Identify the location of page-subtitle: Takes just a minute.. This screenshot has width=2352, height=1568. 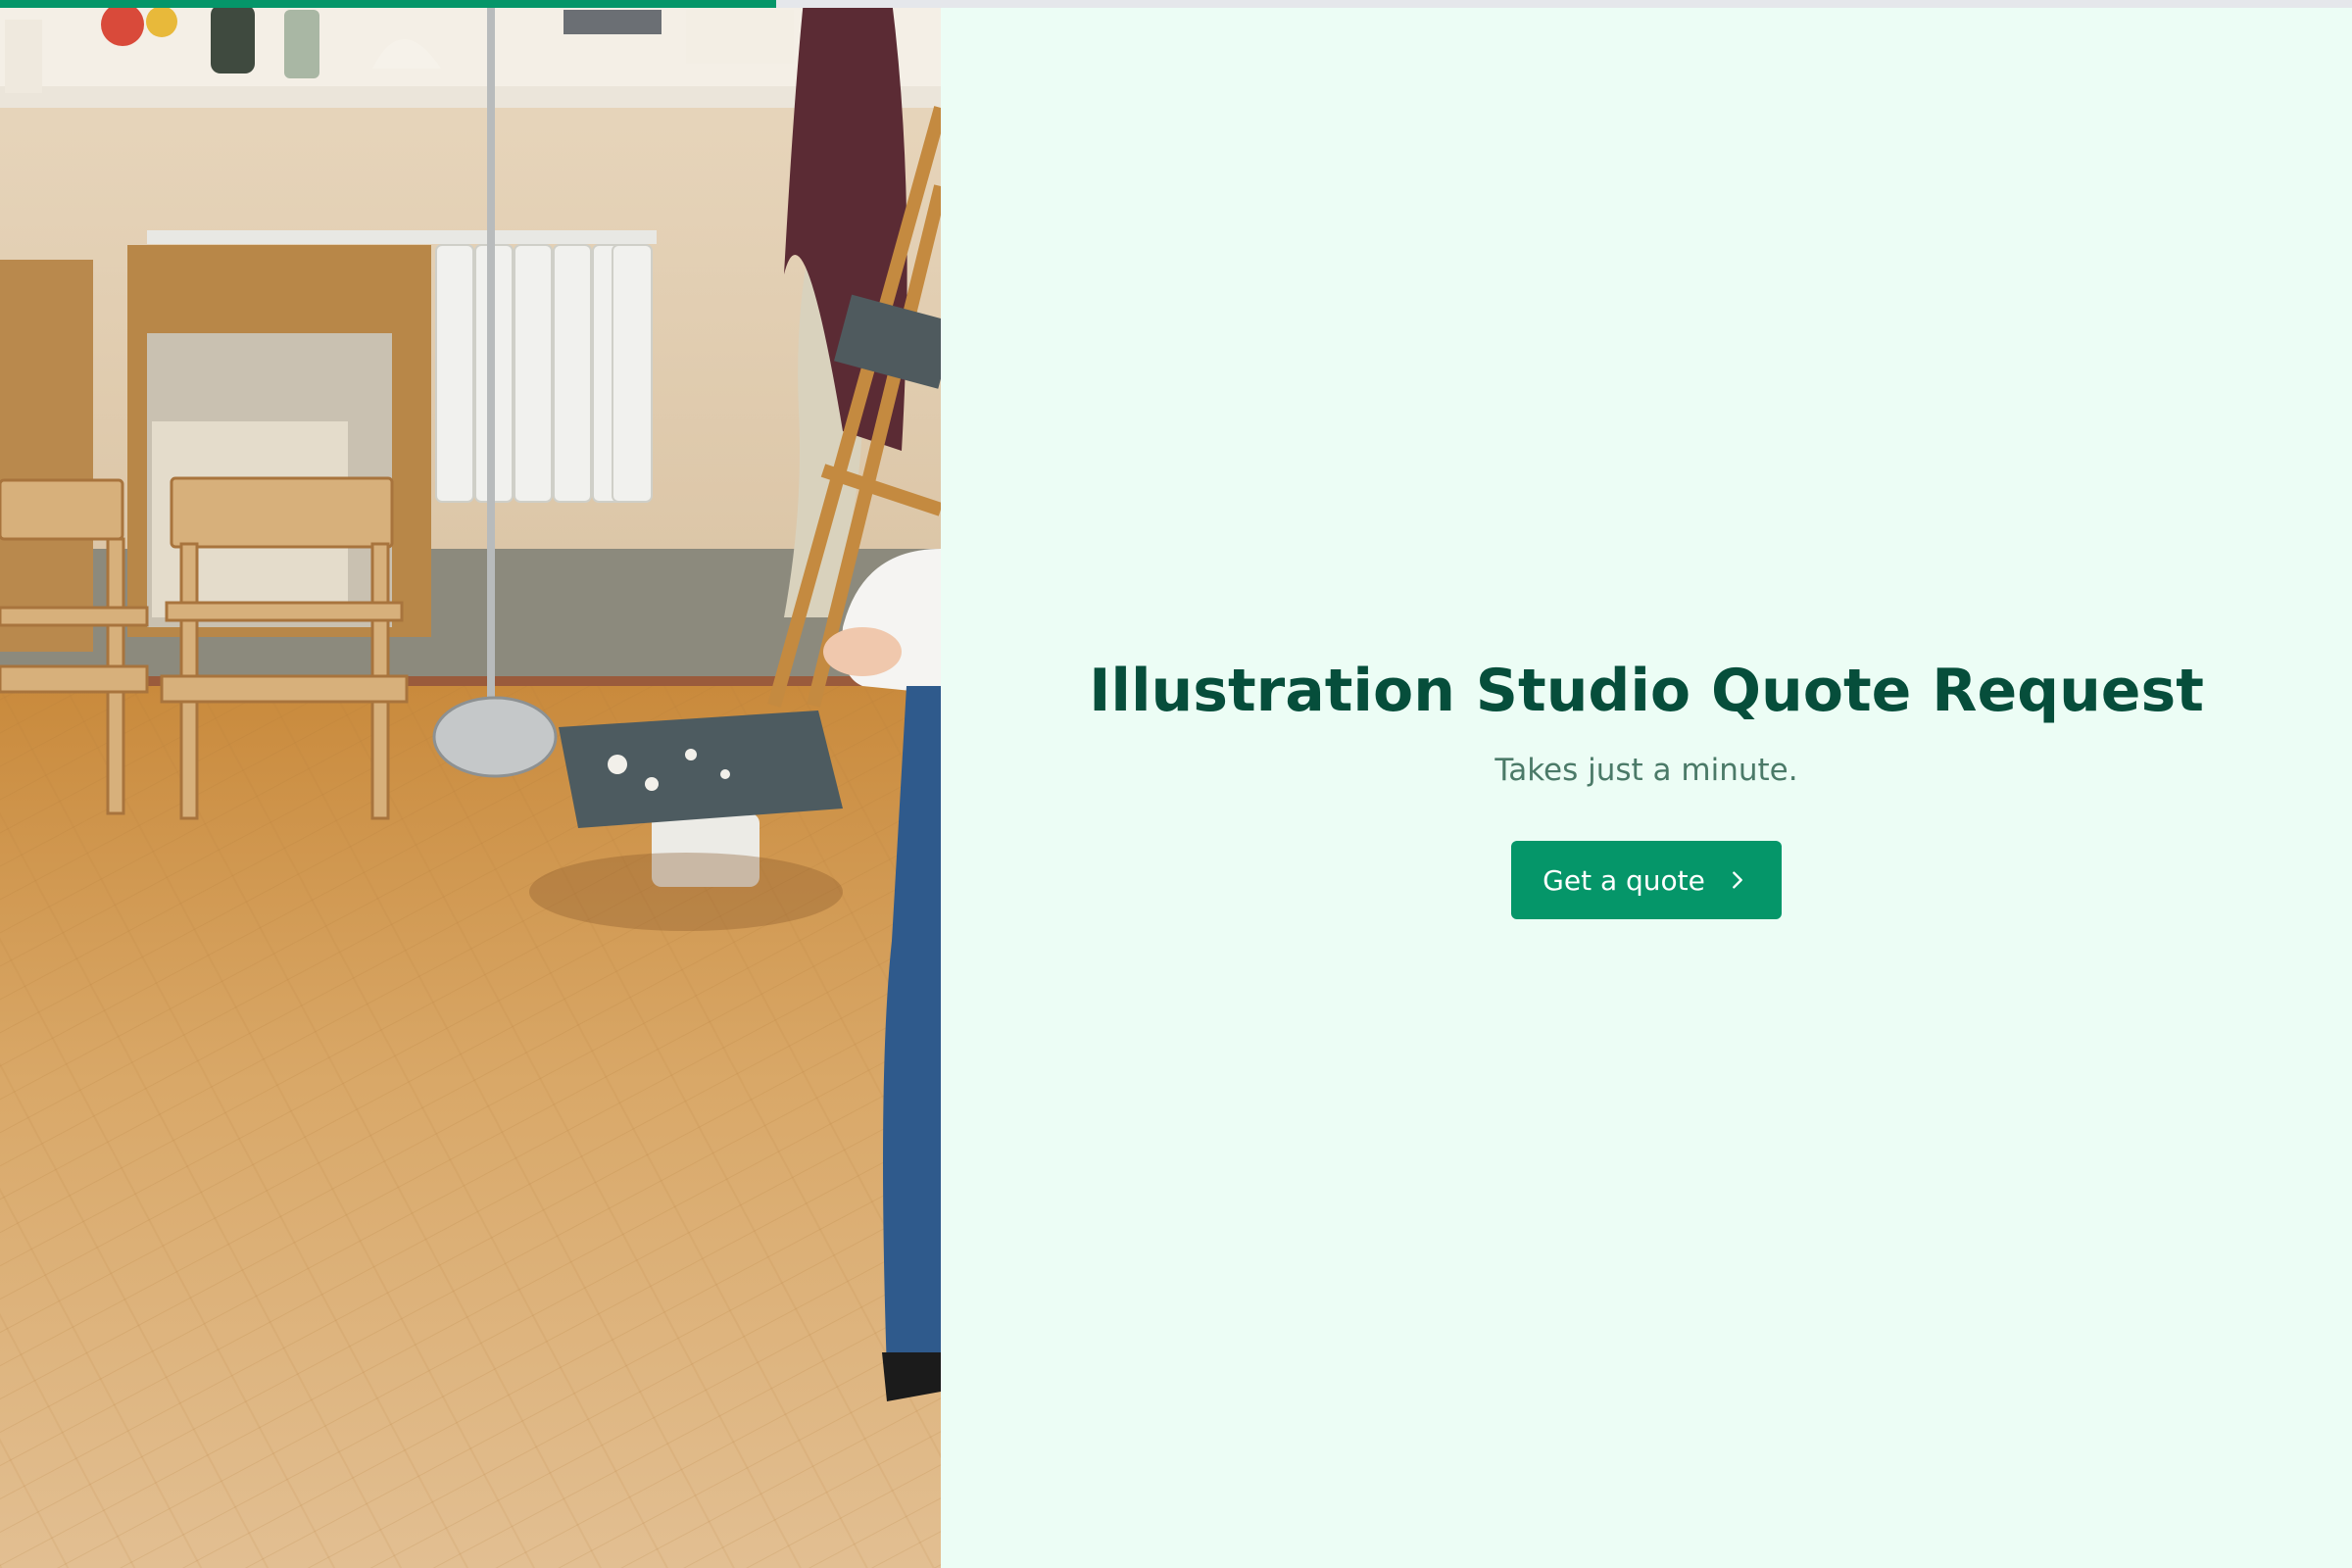
(1646, 770).